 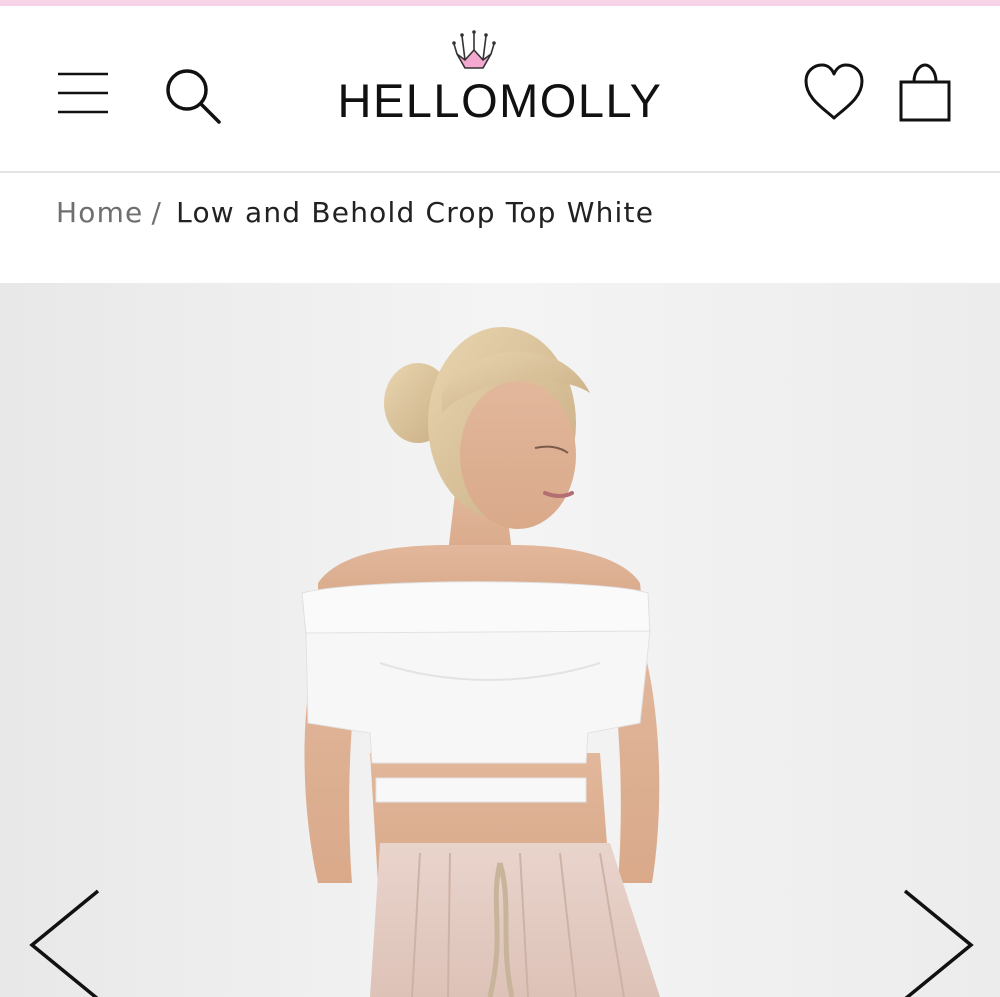 I want to click on heart-icon, so click(x=834, y=92).